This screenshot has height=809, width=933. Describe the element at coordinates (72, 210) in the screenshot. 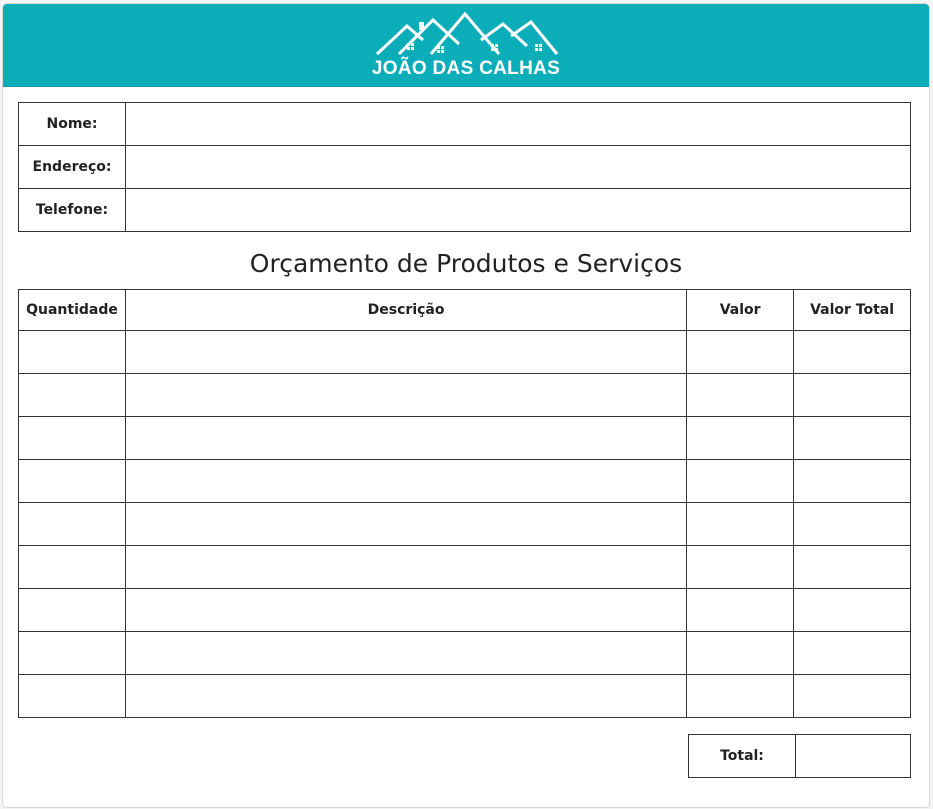

I see `phone-label: Telefone:` at that location.